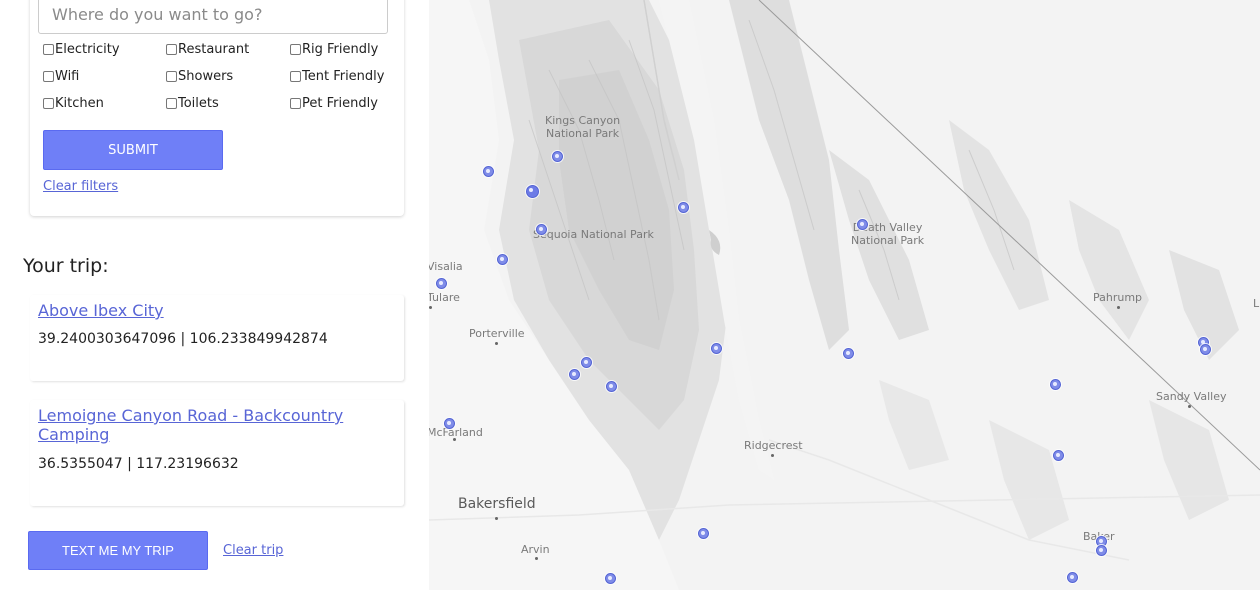 Image resolution: width=1260 pixels, height=590 pixels. I want to click on place-label: Sequoia National Park, so click(593, 234).